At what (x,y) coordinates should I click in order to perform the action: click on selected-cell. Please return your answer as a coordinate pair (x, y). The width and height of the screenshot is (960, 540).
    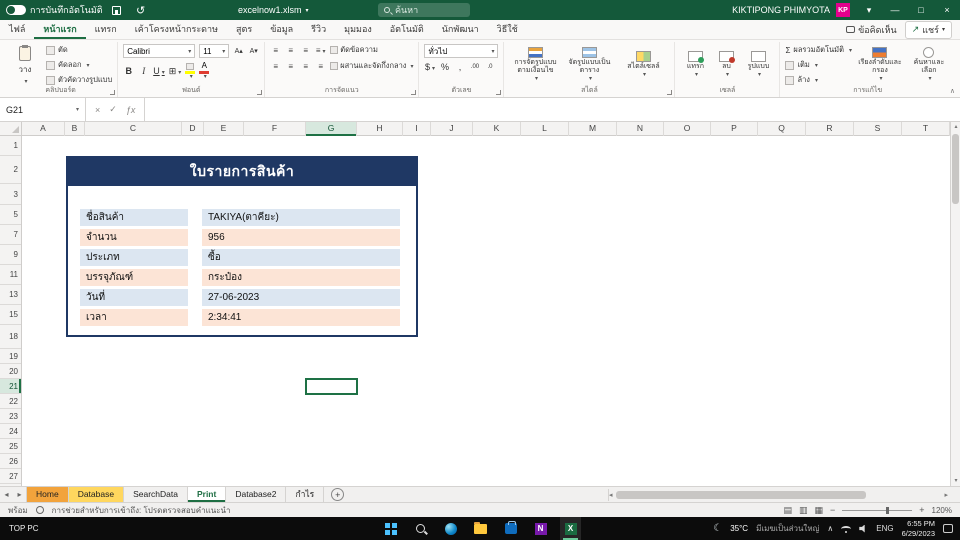
    Looking at the image, I should click on (331, 386).